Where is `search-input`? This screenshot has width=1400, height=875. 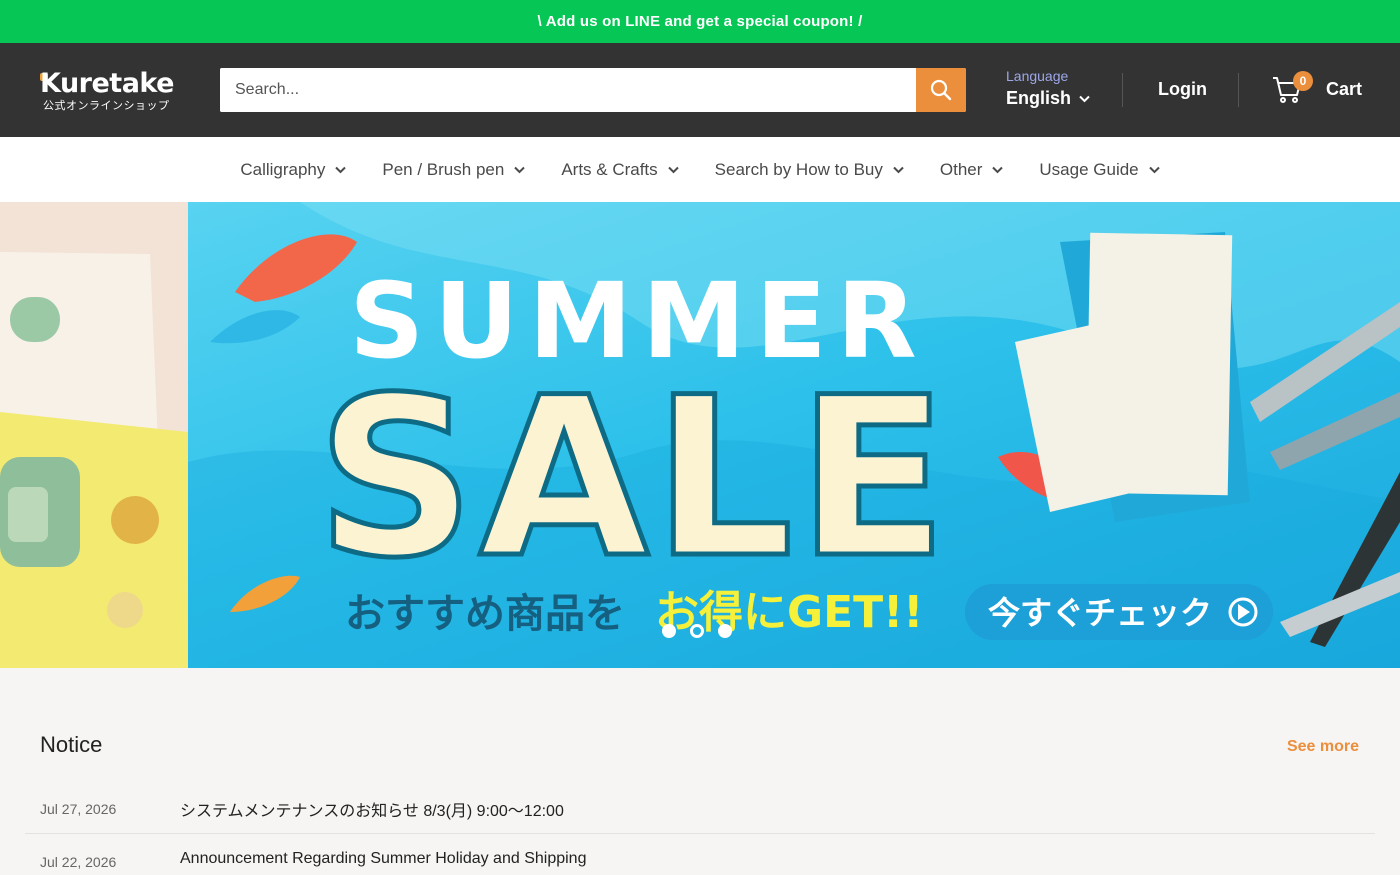
search-input is located at coordinates (568, 90).